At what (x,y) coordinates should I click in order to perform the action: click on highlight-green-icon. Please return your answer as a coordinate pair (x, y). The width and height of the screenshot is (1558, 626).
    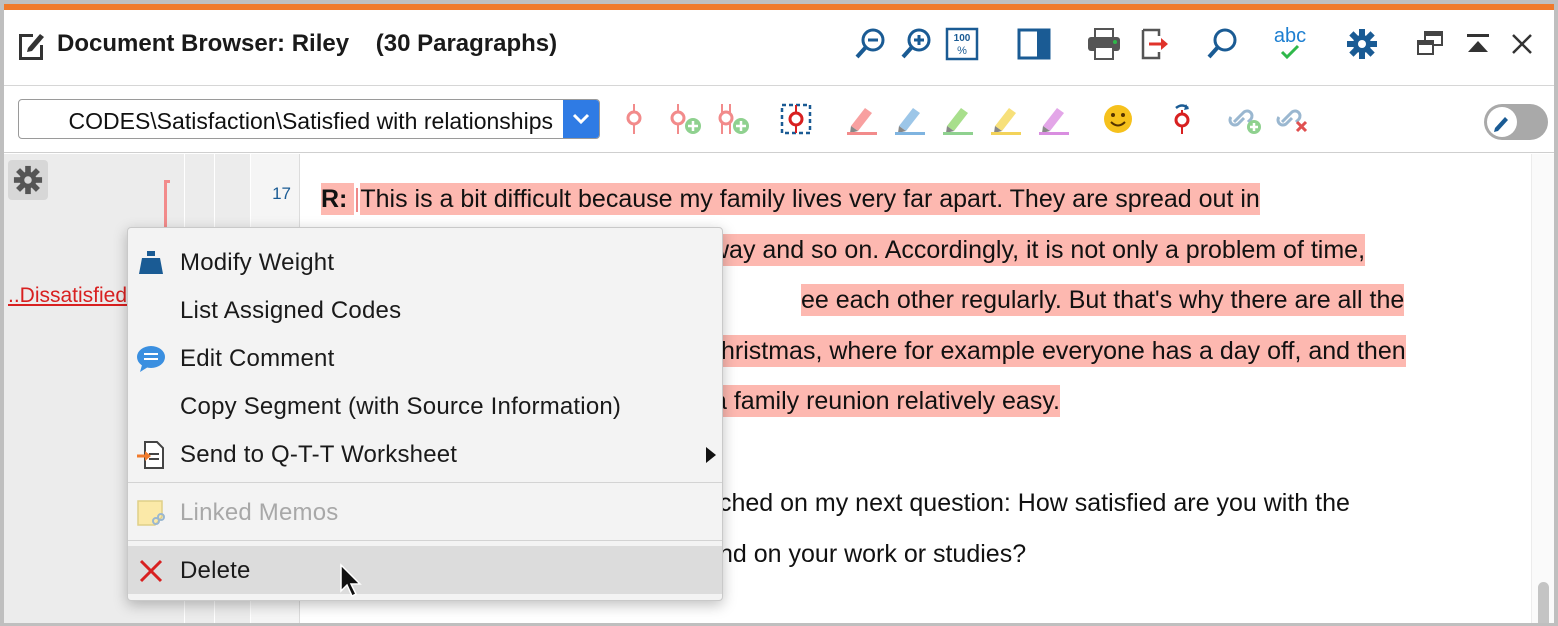
    Looking at the image, I should click on (958, 119).